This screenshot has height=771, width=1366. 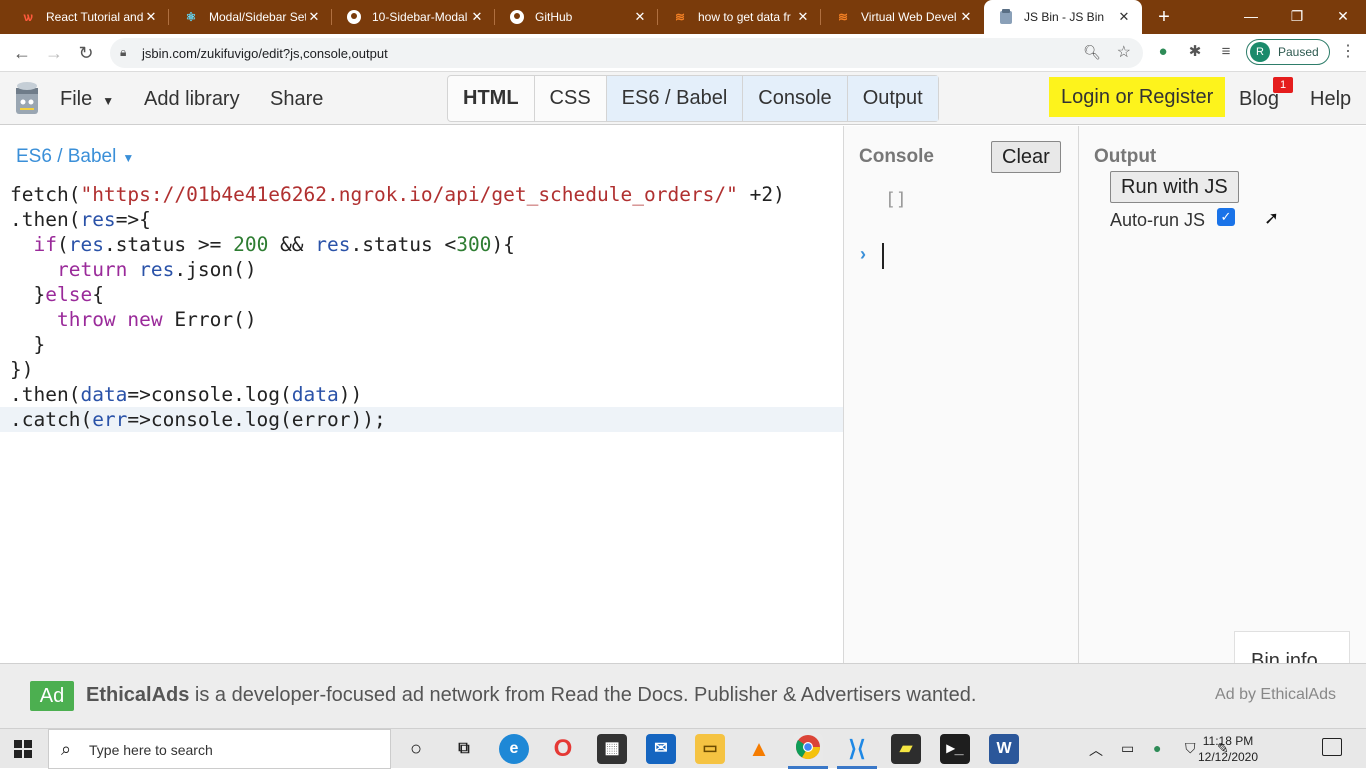 I want to click on add-library-menu: Add library, so click(x=192, y=99).